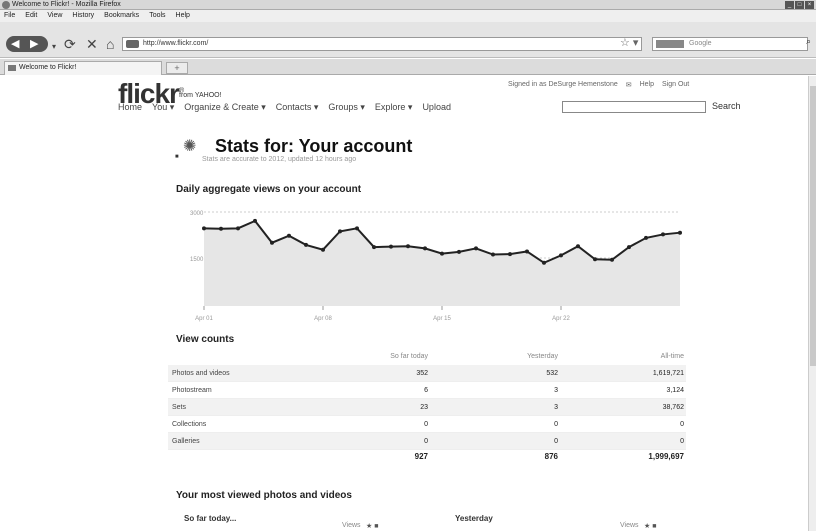  I want to click on col-today: So far today, so click(409, 356).